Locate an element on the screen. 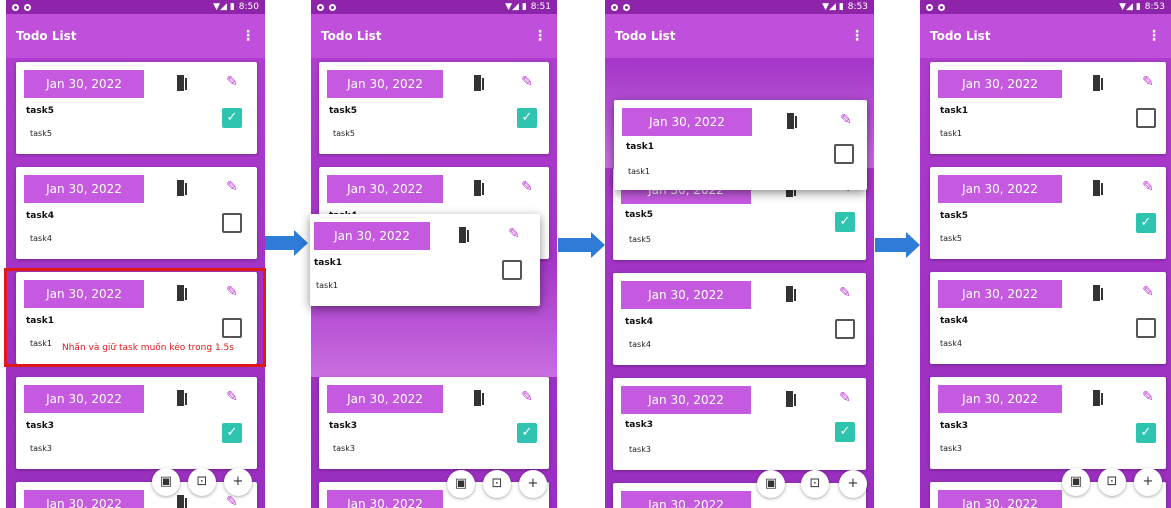 The image size is (1171, 508). signal-icon: ▼◢ ▮ is located at coordinates (1130, 7).